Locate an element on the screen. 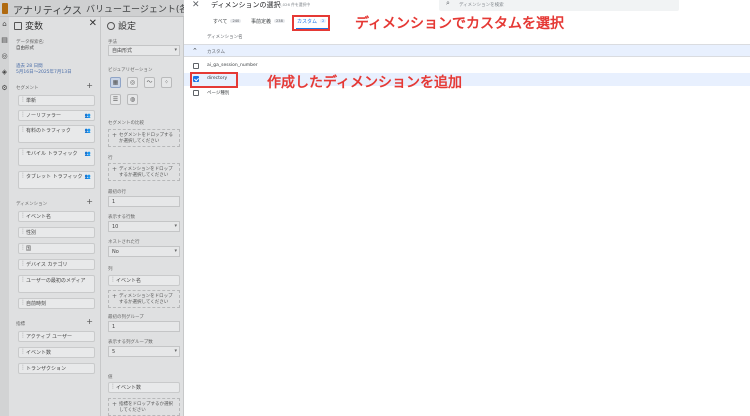  variables-title: 変数 is located at coordinates (34, 27).